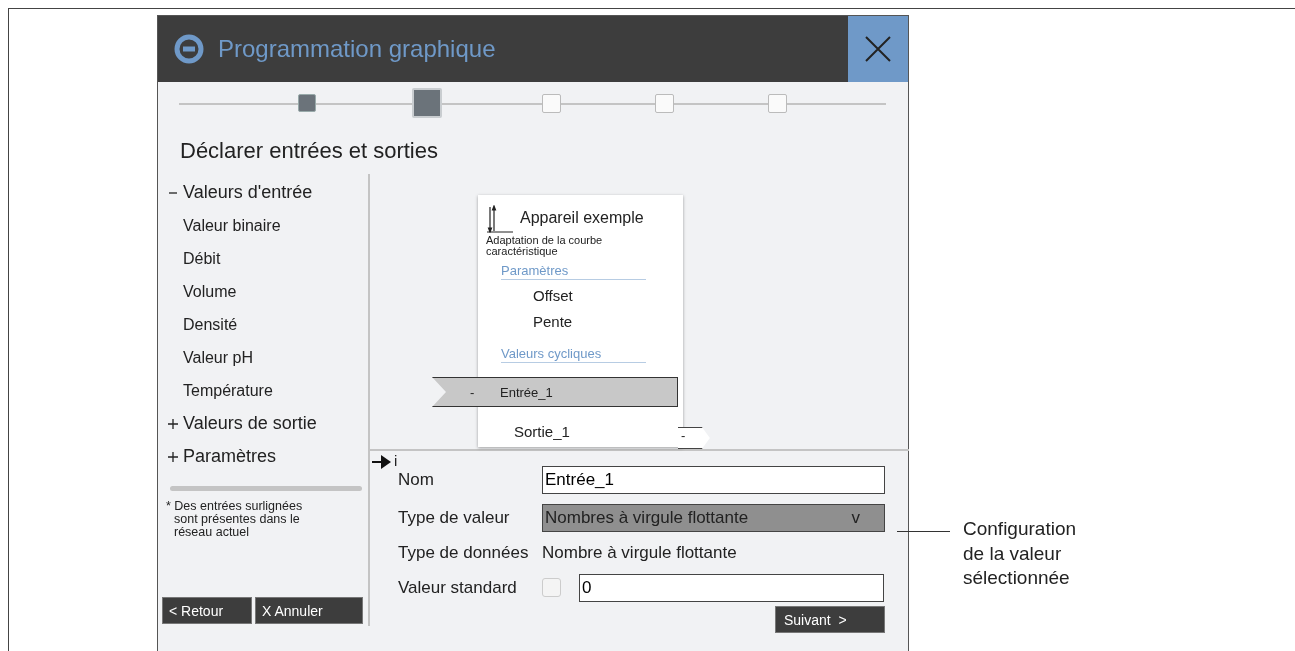 This screenshot has height=651, width=1295. I want to click on field-label: Nom, so click(416, 480).